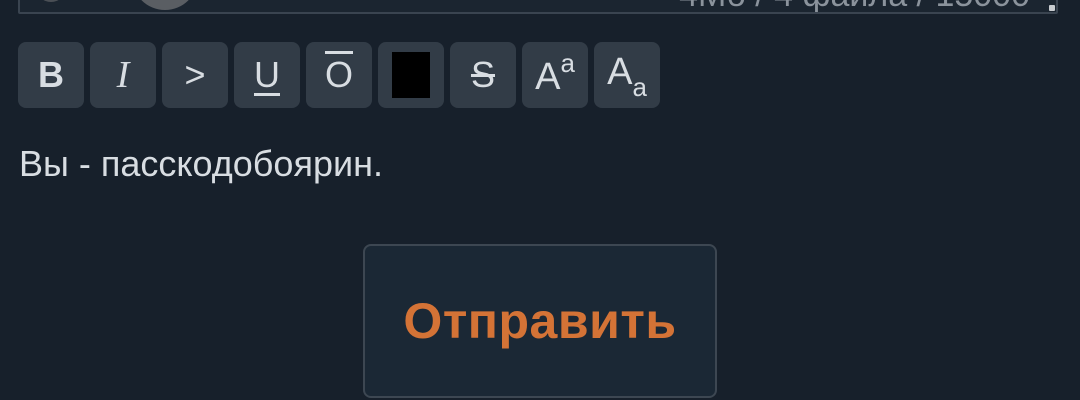 The width and height of the screenshot is (1080, 400). What do you see at coordinates (538, 7) in the screenshot?
I see `attachments-box: 4Мб / 4 файла / 15000` at bounding box center [538, 7].